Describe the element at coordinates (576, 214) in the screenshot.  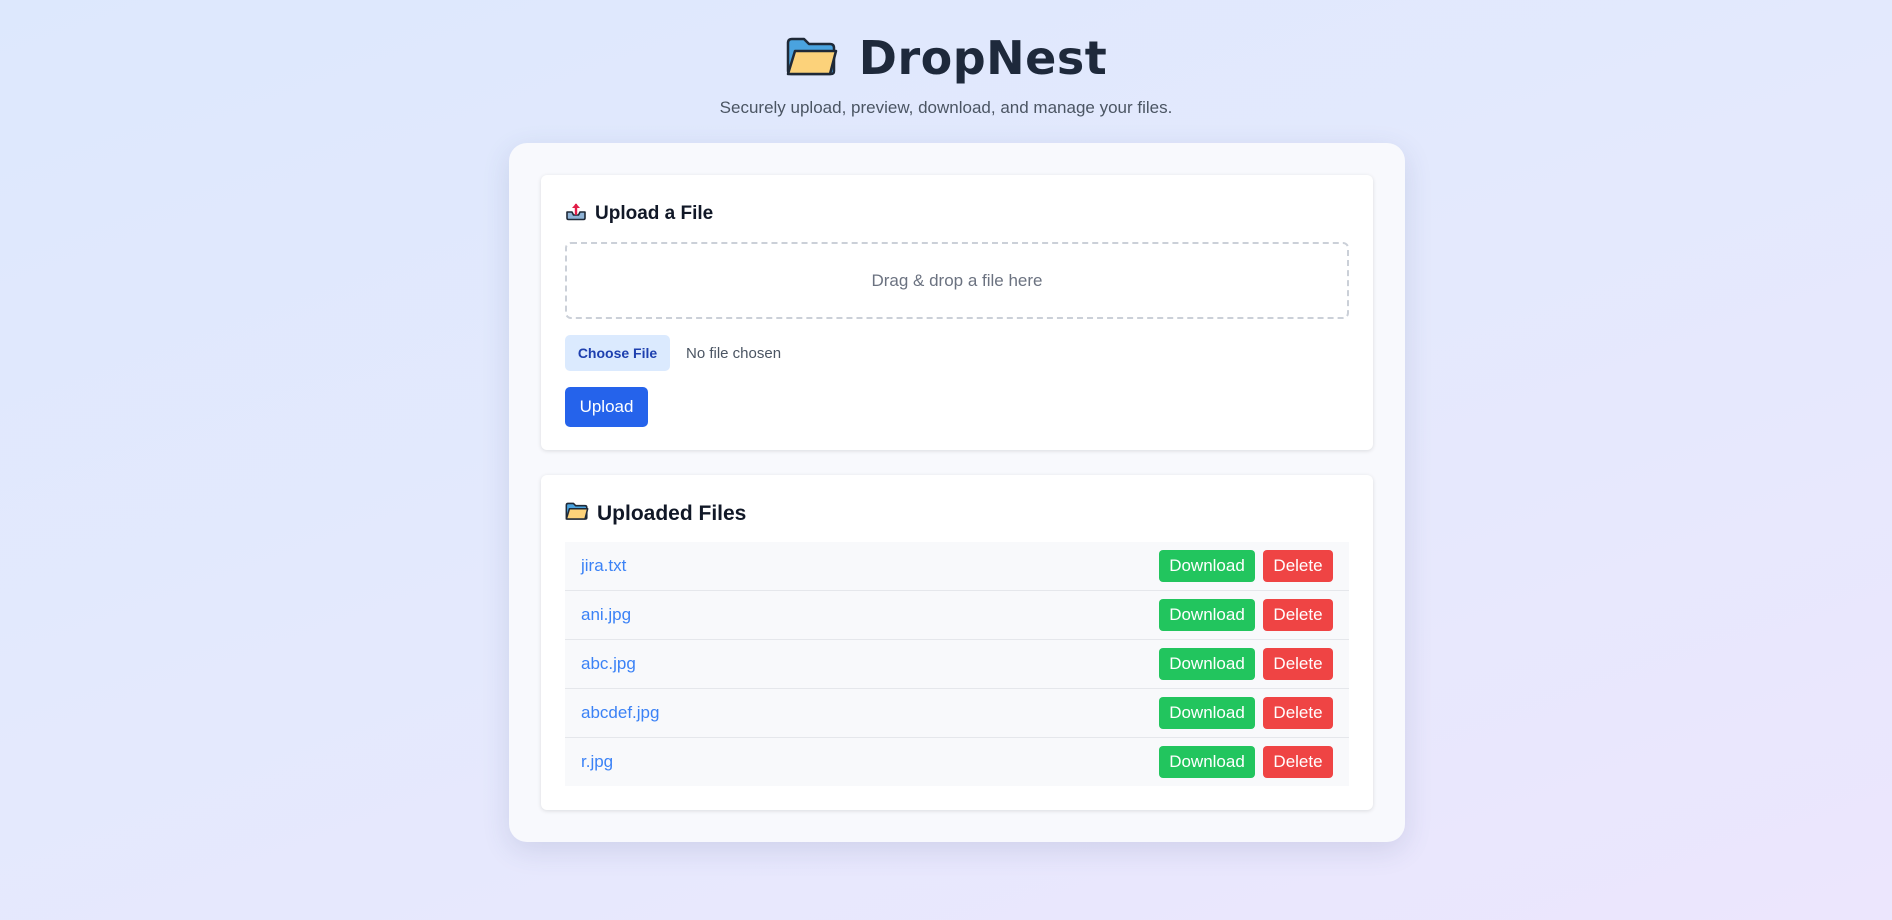
I see `outbox-tray-icon` at that location.